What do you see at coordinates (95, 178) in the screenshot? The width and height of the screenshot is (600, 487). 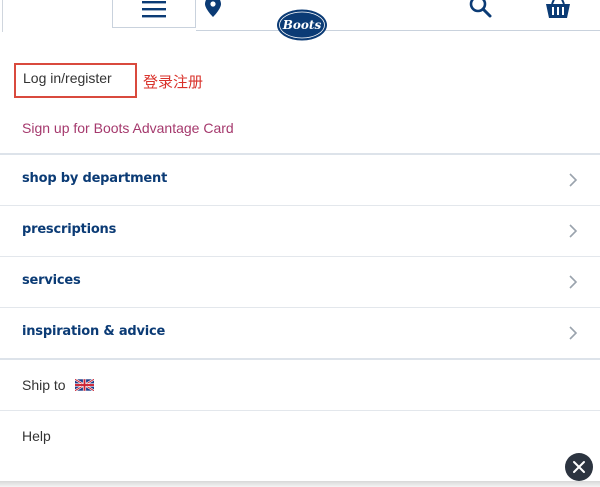 I see `nav-item-label: shop by department` at bounding box center [95, 178].